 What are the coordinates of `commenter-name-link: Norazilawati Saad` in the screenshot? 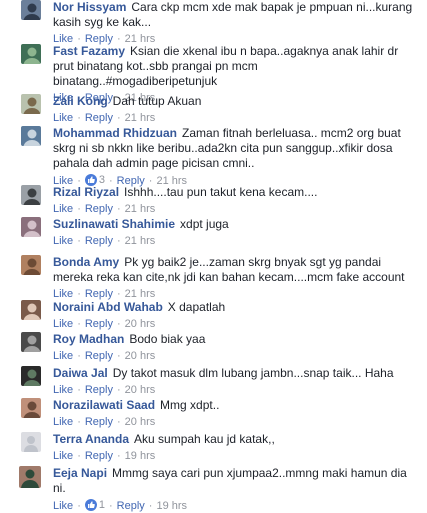 It's located at (104, 405).